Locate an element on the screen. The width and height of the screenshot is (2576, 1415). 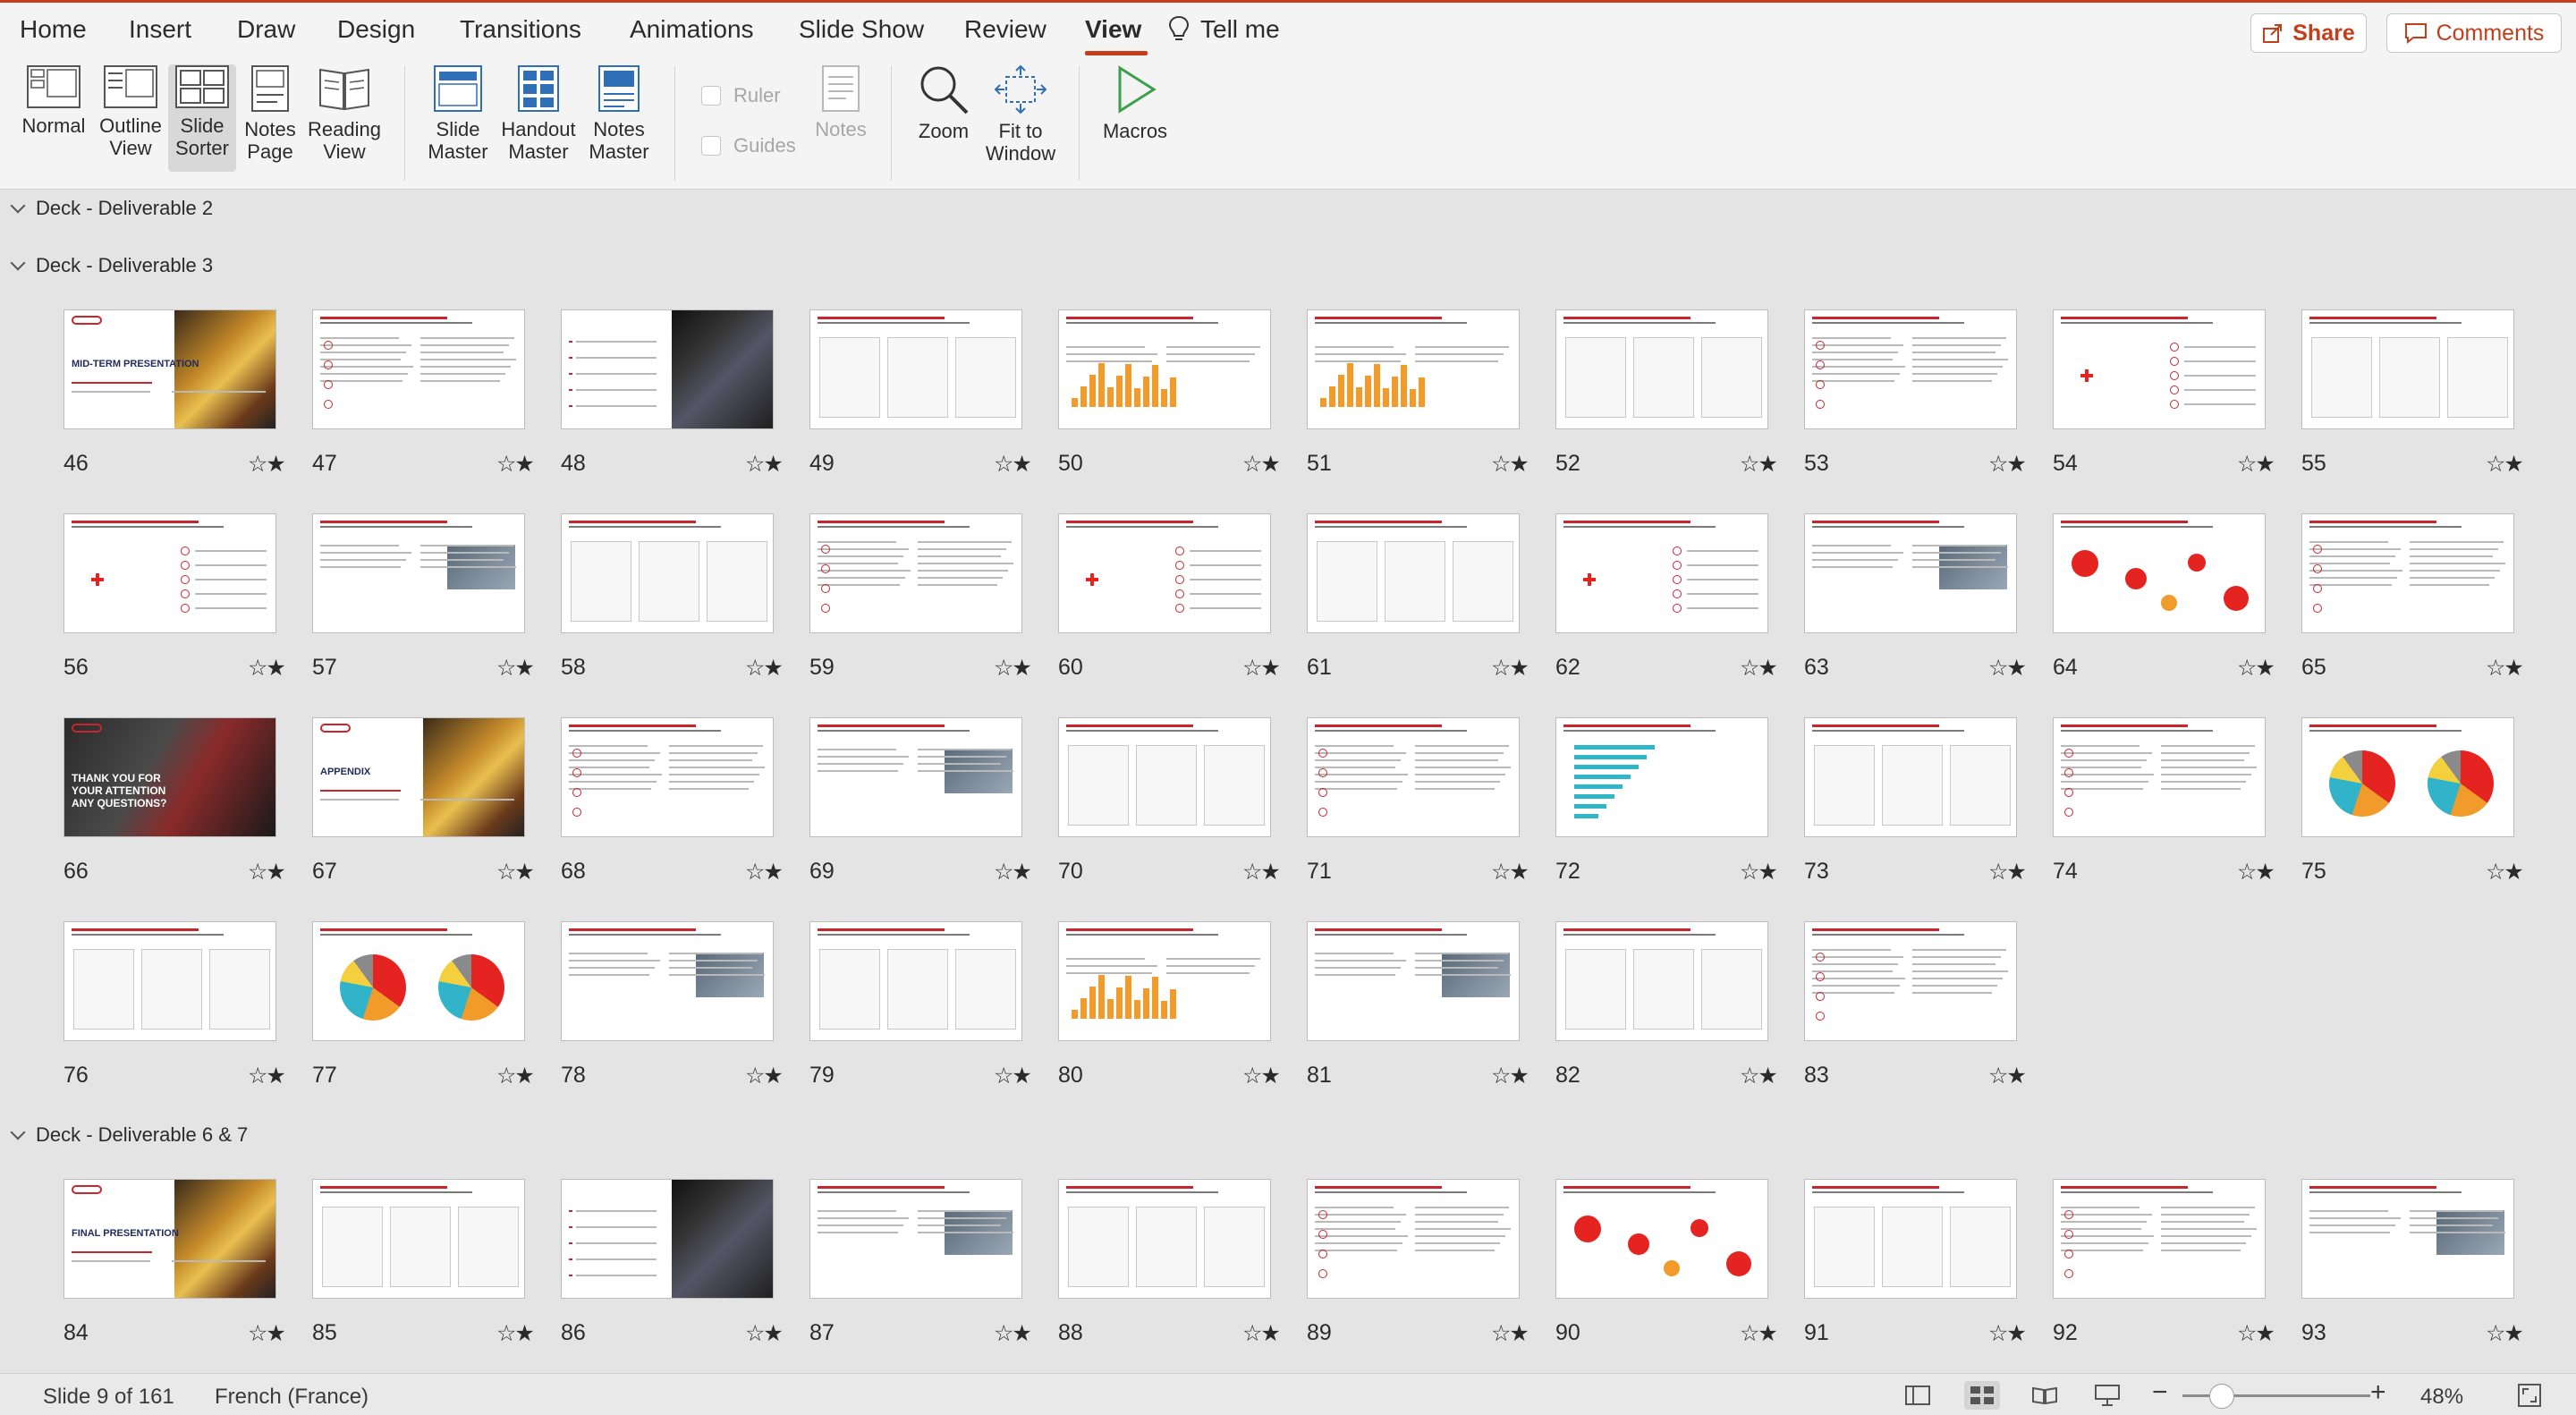
slide-sorter-button: Slide Sorter is located at coordinates (202, 118).